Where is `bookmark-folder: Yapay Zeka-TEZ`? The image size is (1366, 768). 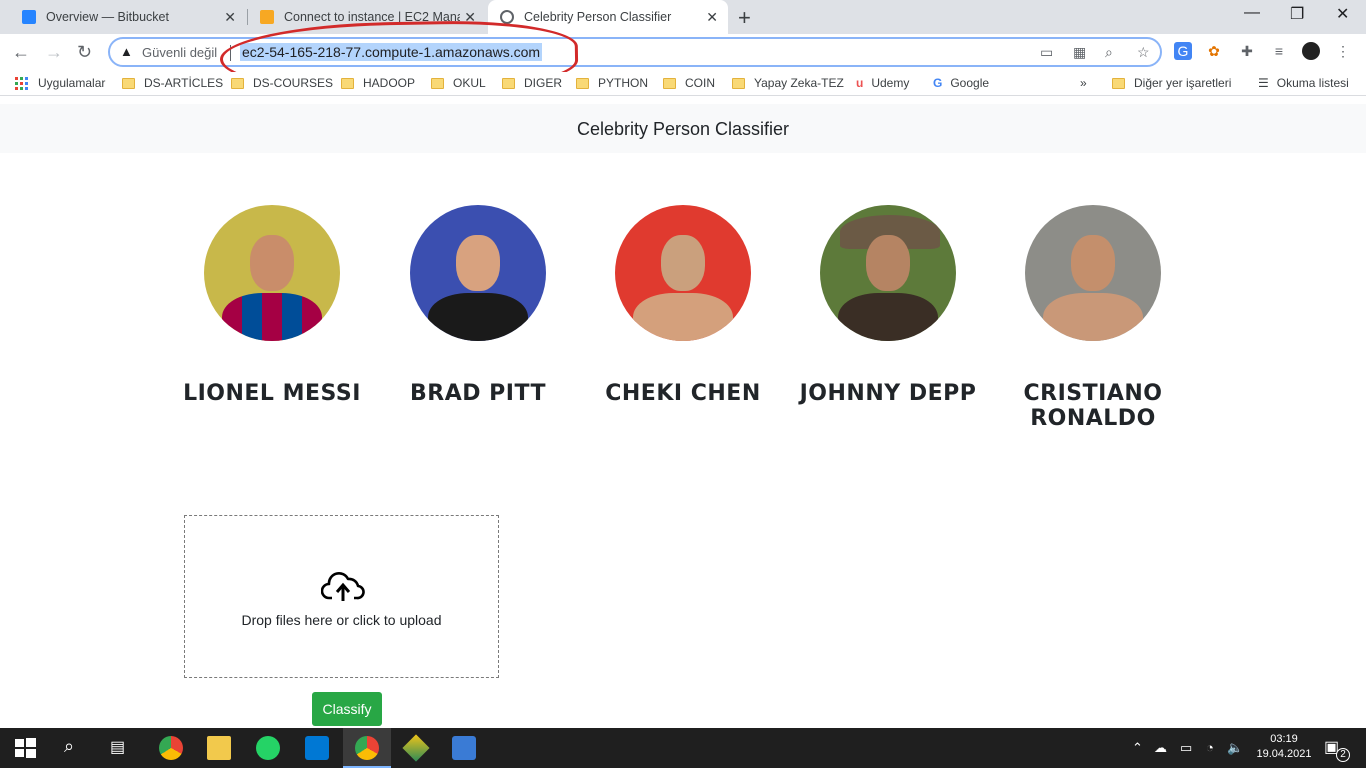 bookmark-folder: Yapay Zeka-TEZ is located at coordinates (788, 83).